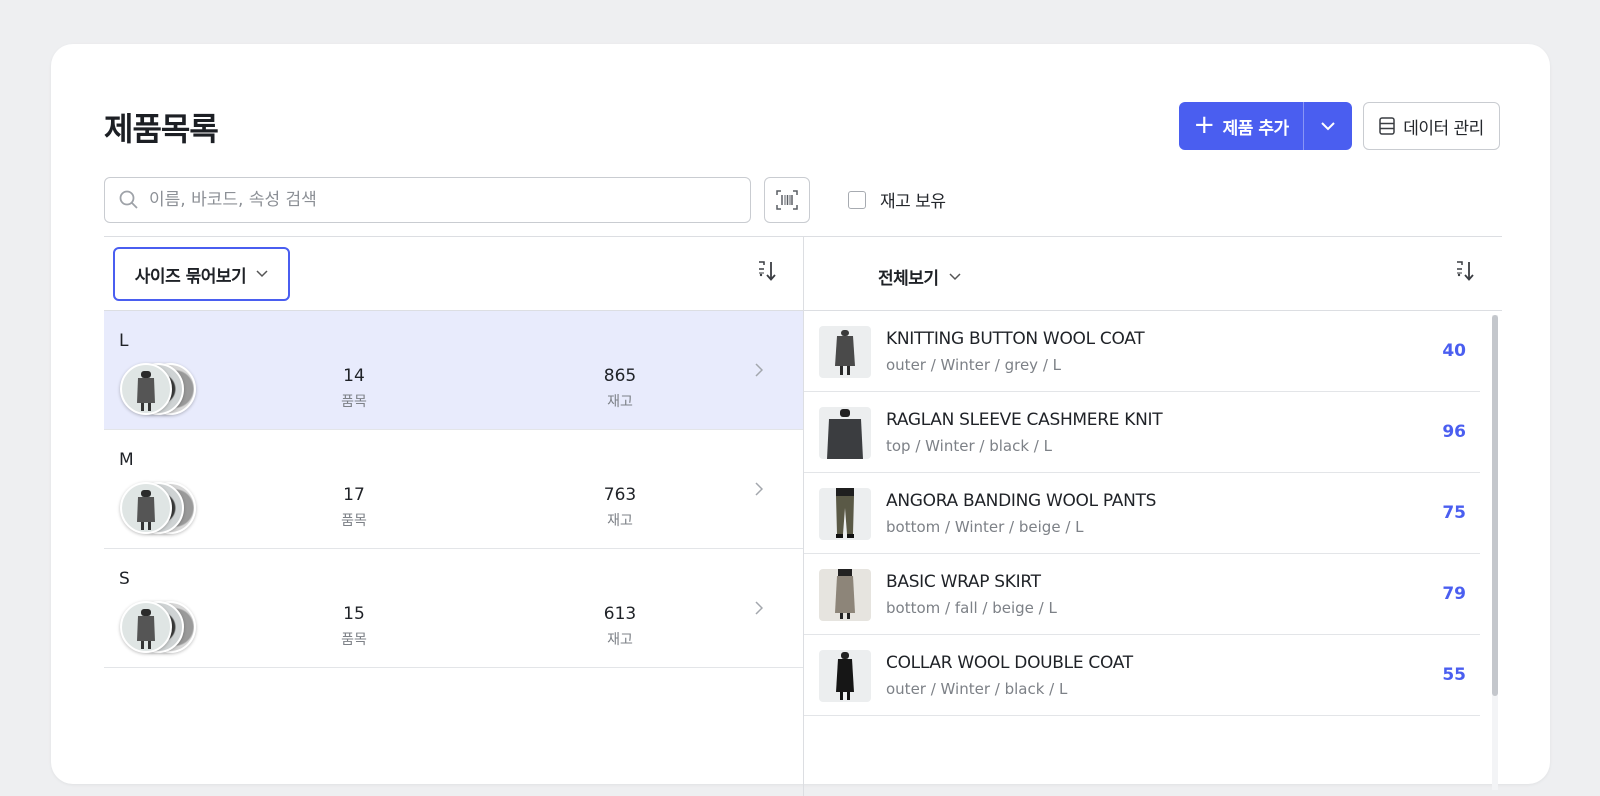  I want to click on size-group-row: S 15 품목 613 재고, so click(453, 608).